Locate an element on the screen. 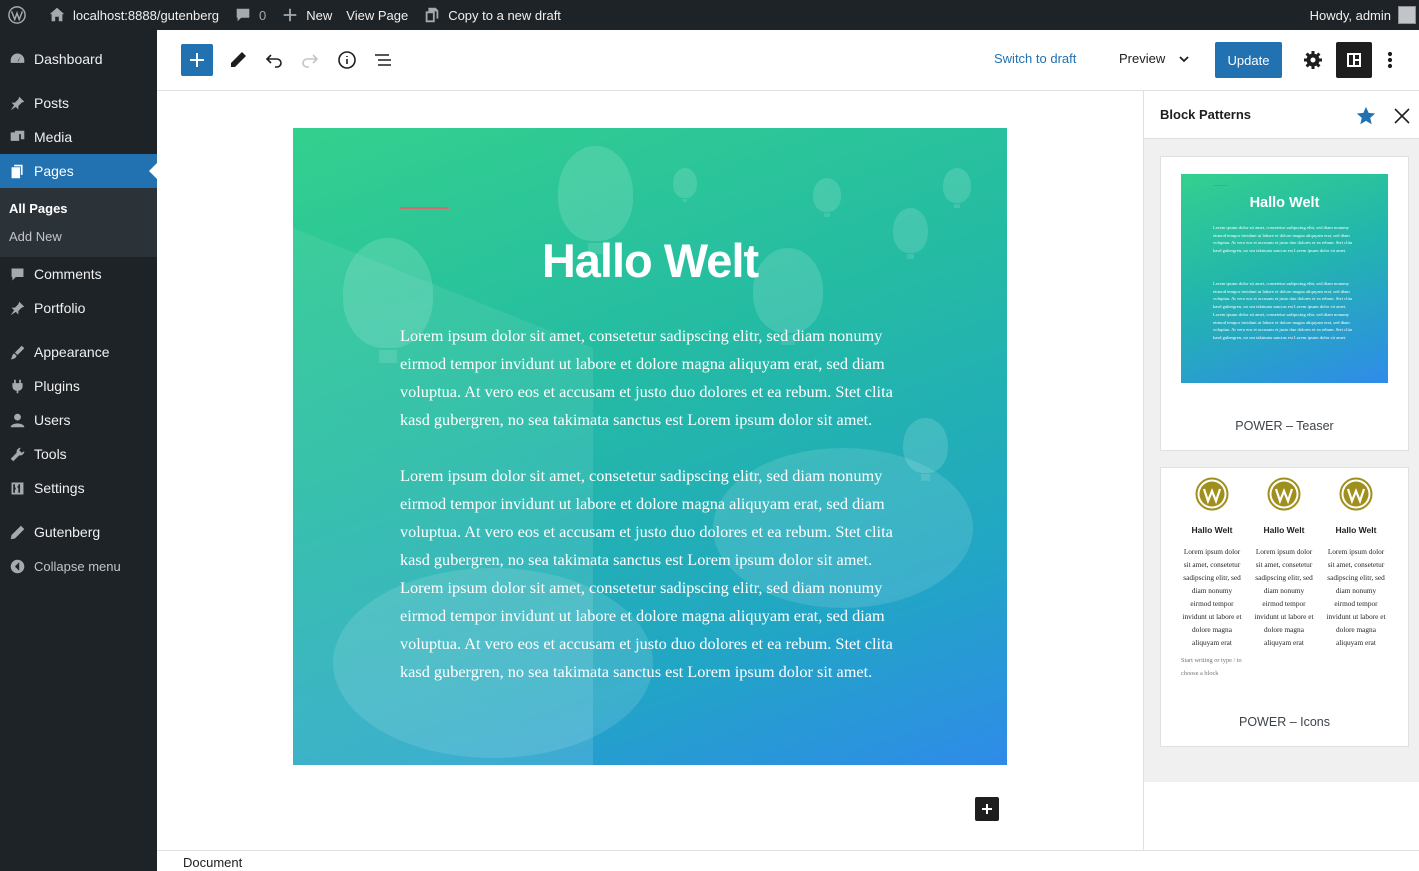 The height and width of the screenshot is (871, 1419). sidebar-item-gutenberg: Gutenberg is located at coordinates (78, 532).